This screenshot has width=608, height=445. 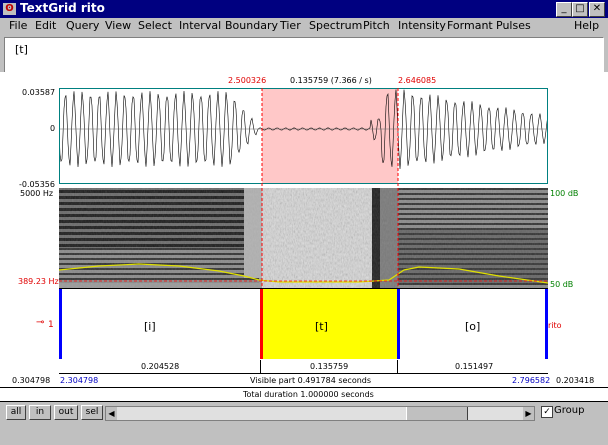 I want to click on zoom-in-button: in, so click(x=40, y=412).